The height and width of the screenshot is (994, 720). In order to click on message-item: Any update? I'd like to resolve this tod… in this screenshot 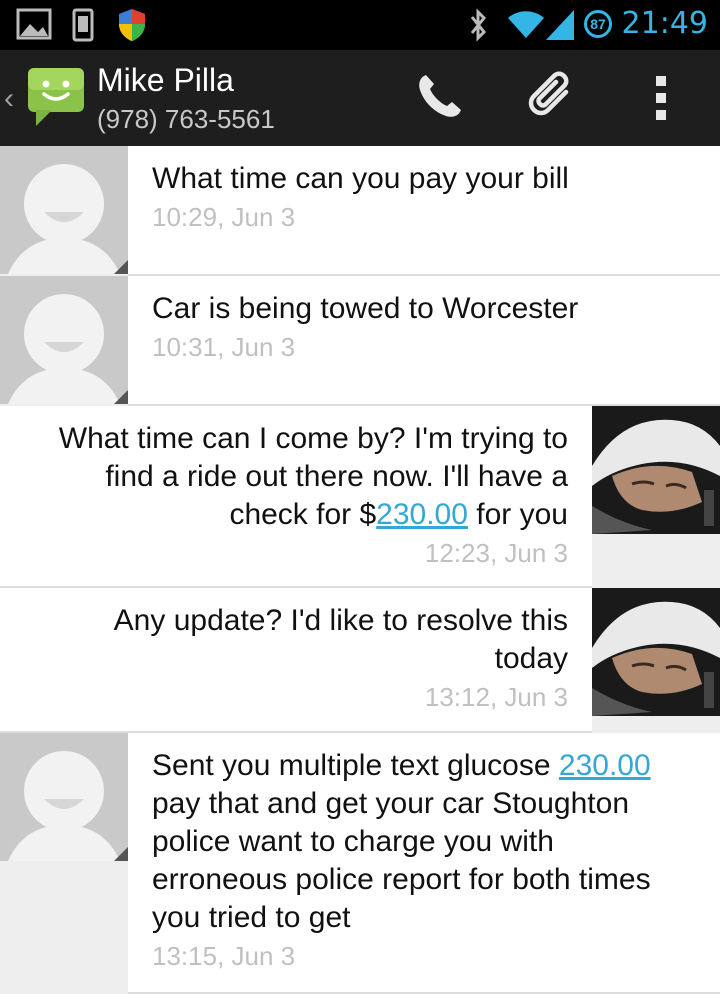, I will do `click(360, 660)`.